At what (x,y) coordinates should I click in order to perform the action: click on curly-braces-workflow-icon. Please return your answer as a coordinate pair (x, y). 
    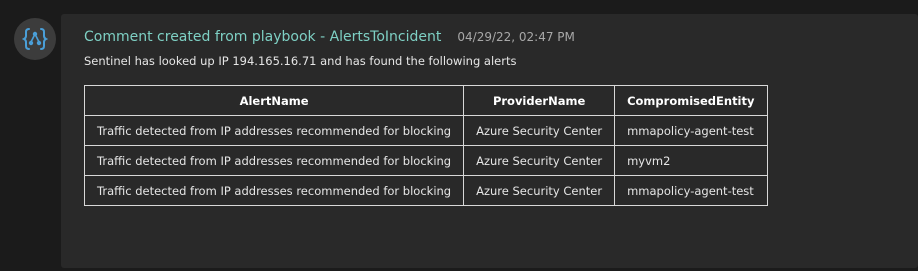
    Looking at the image, I should click on (35, 39).